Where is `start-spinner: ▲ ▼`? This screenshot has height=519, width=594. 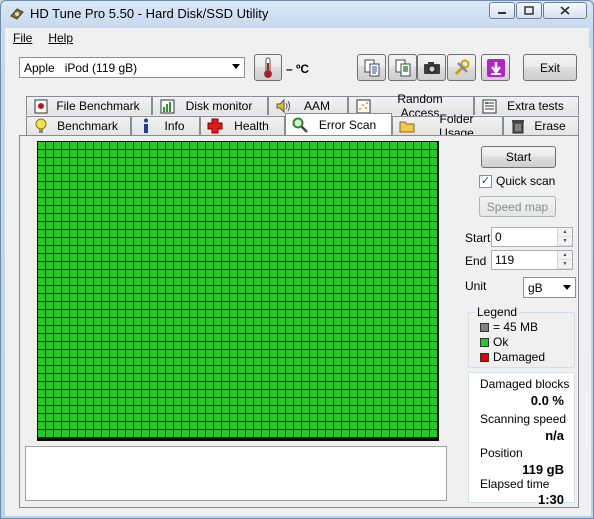
start-spinner: ▲ ▼ is located at coordinates (564, 237).